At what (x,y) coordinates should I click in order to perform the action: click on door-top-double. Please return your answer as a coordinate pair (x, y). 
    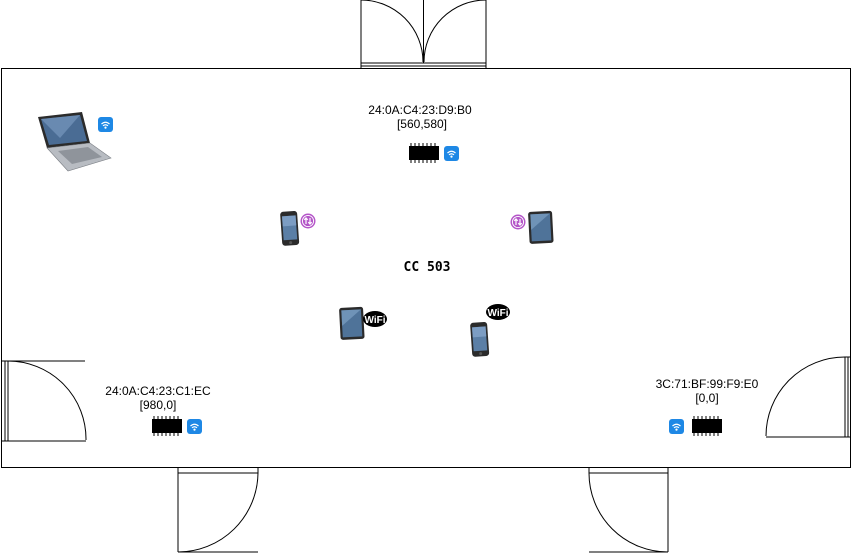
    Looking at the image, I should click on (423, 34).